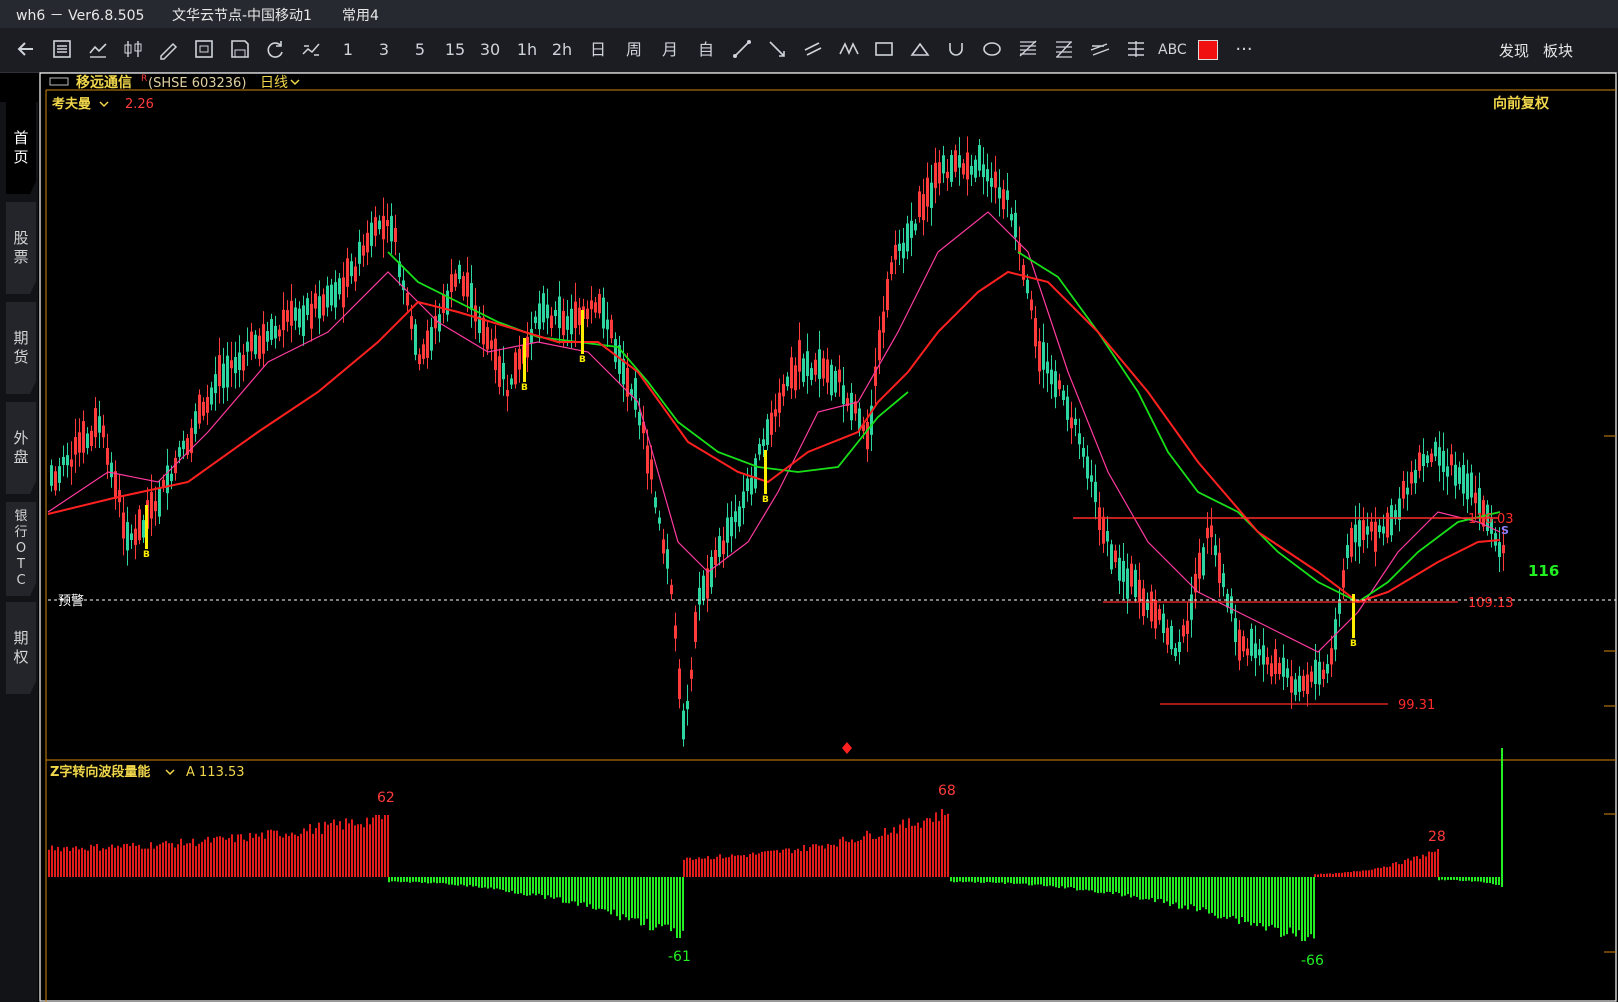 The width and height of the screenshot is (1618, 1002). I want to click on adjust-mode: 向前复权, so click(1521, 103).